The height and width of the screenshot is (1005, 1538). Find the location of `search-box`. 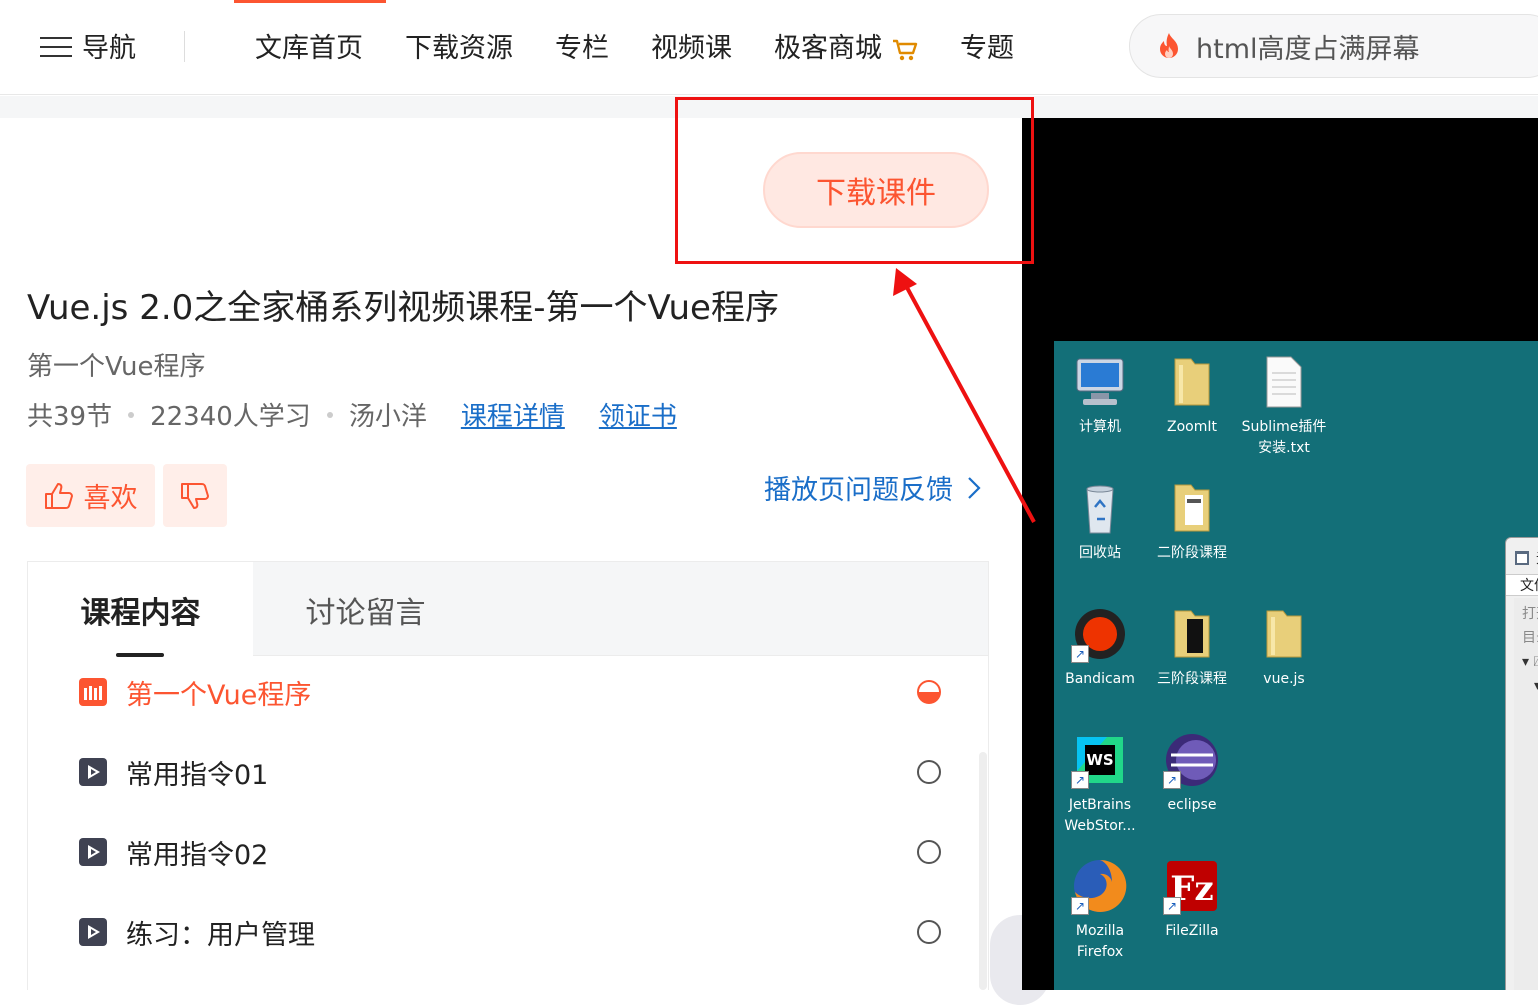

search-box is located at coordinates (1333, 46).